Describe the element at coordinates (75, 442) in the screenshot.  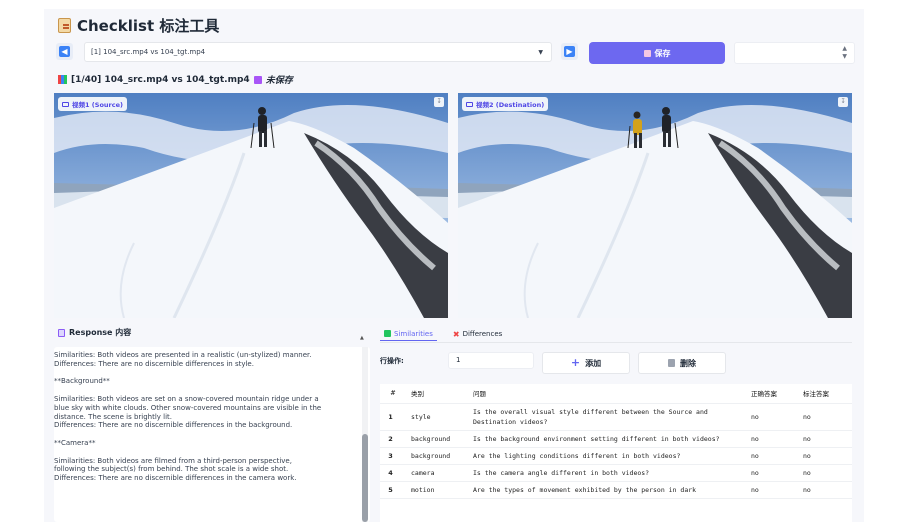
I see `response-paragraph: **Camera**` at that location.